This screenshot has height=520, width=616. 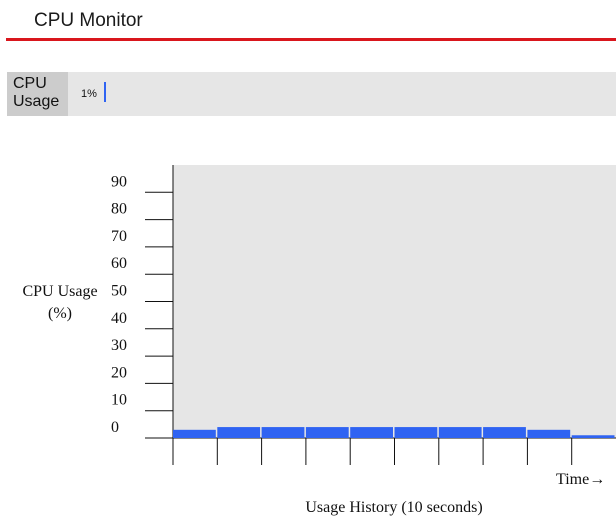 What do you see at coordinates (393, 507) in the screenshot?
I see `x-axis-title: Usage History (10 seconds)` at bounding box center [393, 507].